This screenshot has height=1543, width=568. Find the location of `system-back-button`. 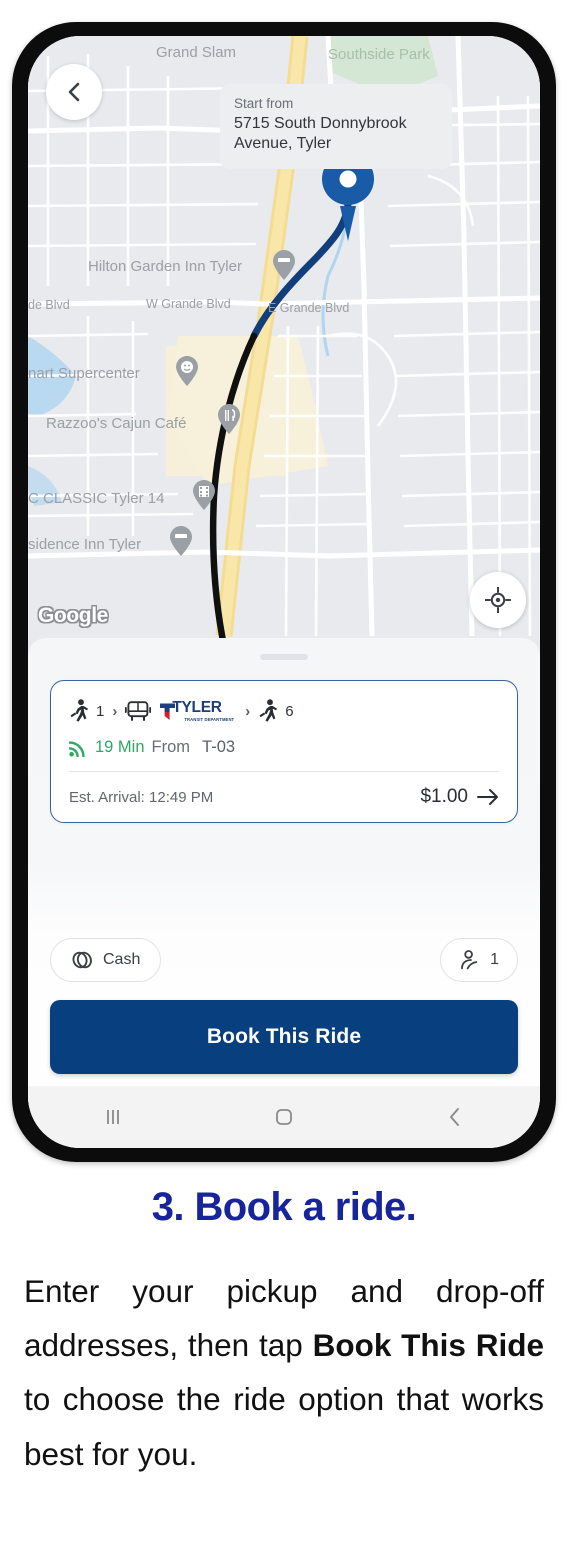

system-back-button is located at coordinates (455, 1117).